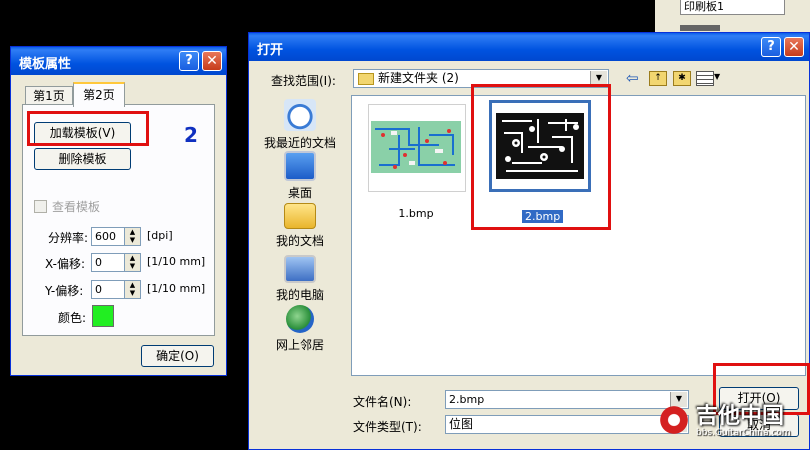 This screenshot has height=450, width=810. I want to click on x-offset-label: X-偏移:, so click(65, 264).